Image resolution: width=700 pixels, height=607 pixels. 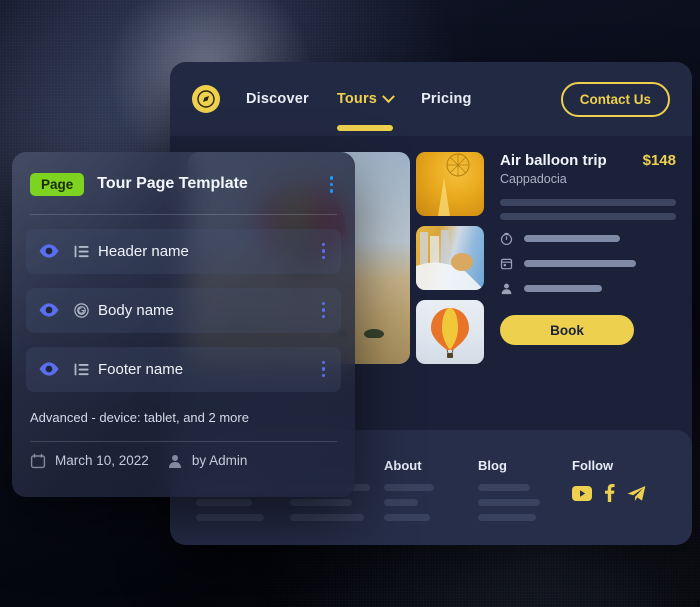 What do you see at coordinates (588, 248) in the screenshot?
I see `tour-detail-panel: Air balloon trip $148 Cappadocia Book` at bounding box center [588, 248].